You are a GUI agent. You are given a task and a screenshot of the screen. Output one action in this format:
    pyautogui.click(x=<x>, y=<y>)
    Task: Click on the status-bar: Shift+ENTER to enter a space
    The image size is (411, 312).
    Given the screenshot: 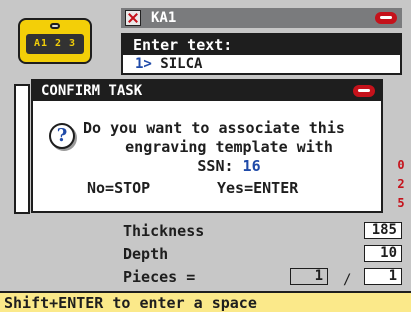 What is the action you would take?
    pyautogui.click(x=205, y=301)
    